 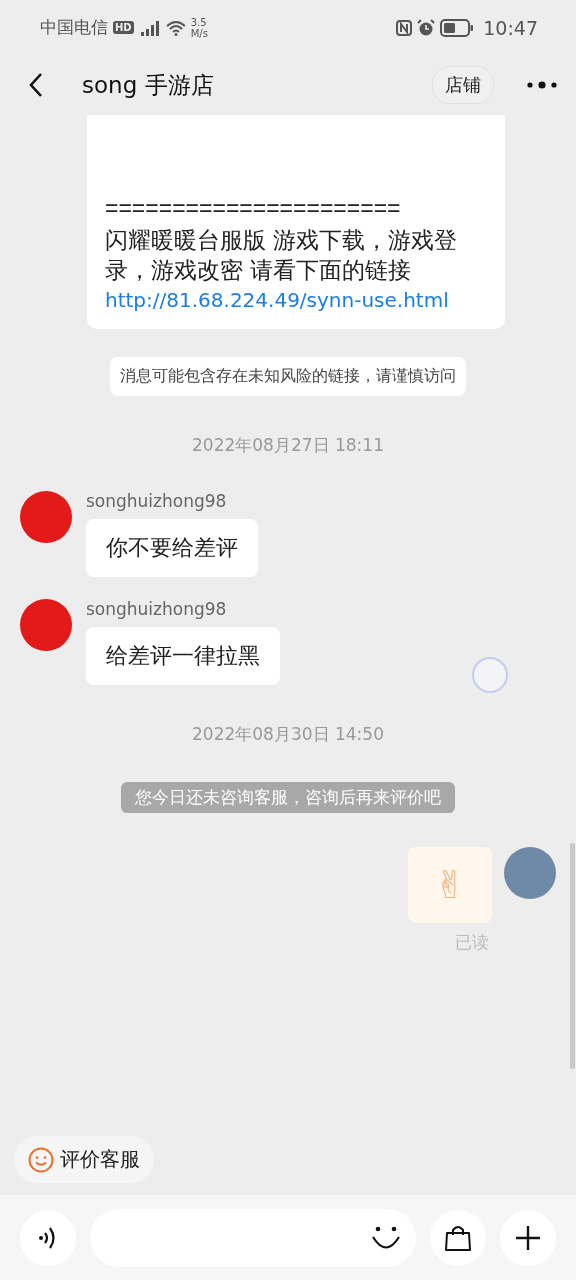 What do you see at coordinates (123, 27) in the screenshot?
I see `hd-badge: HD` at bounding box center [123, 27].